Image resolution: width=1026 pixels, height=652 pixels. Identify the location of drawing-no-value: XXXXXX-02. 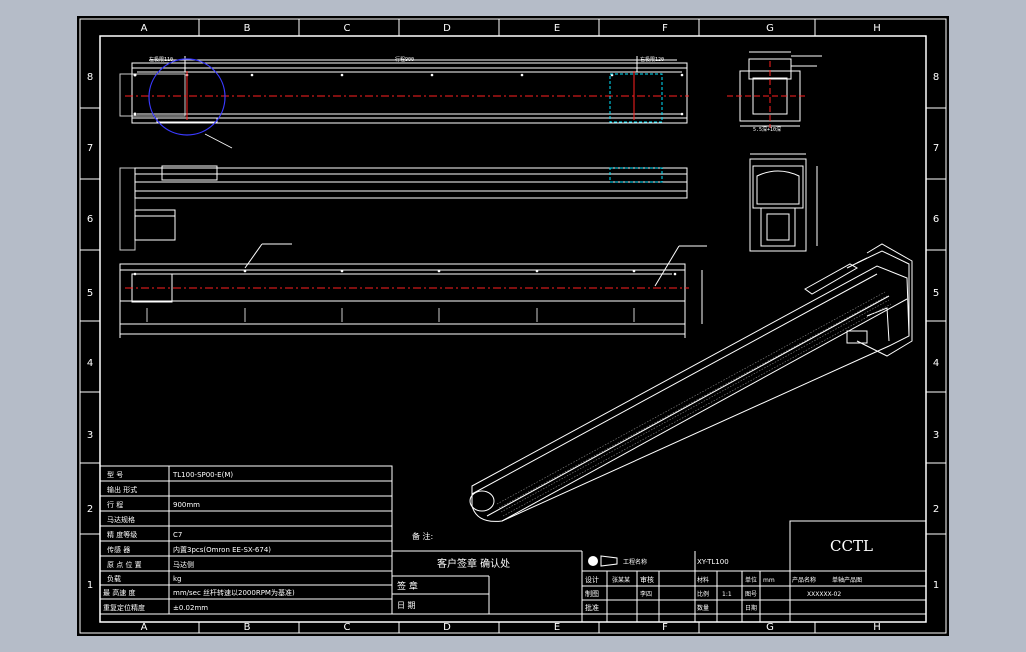
(824, 594).